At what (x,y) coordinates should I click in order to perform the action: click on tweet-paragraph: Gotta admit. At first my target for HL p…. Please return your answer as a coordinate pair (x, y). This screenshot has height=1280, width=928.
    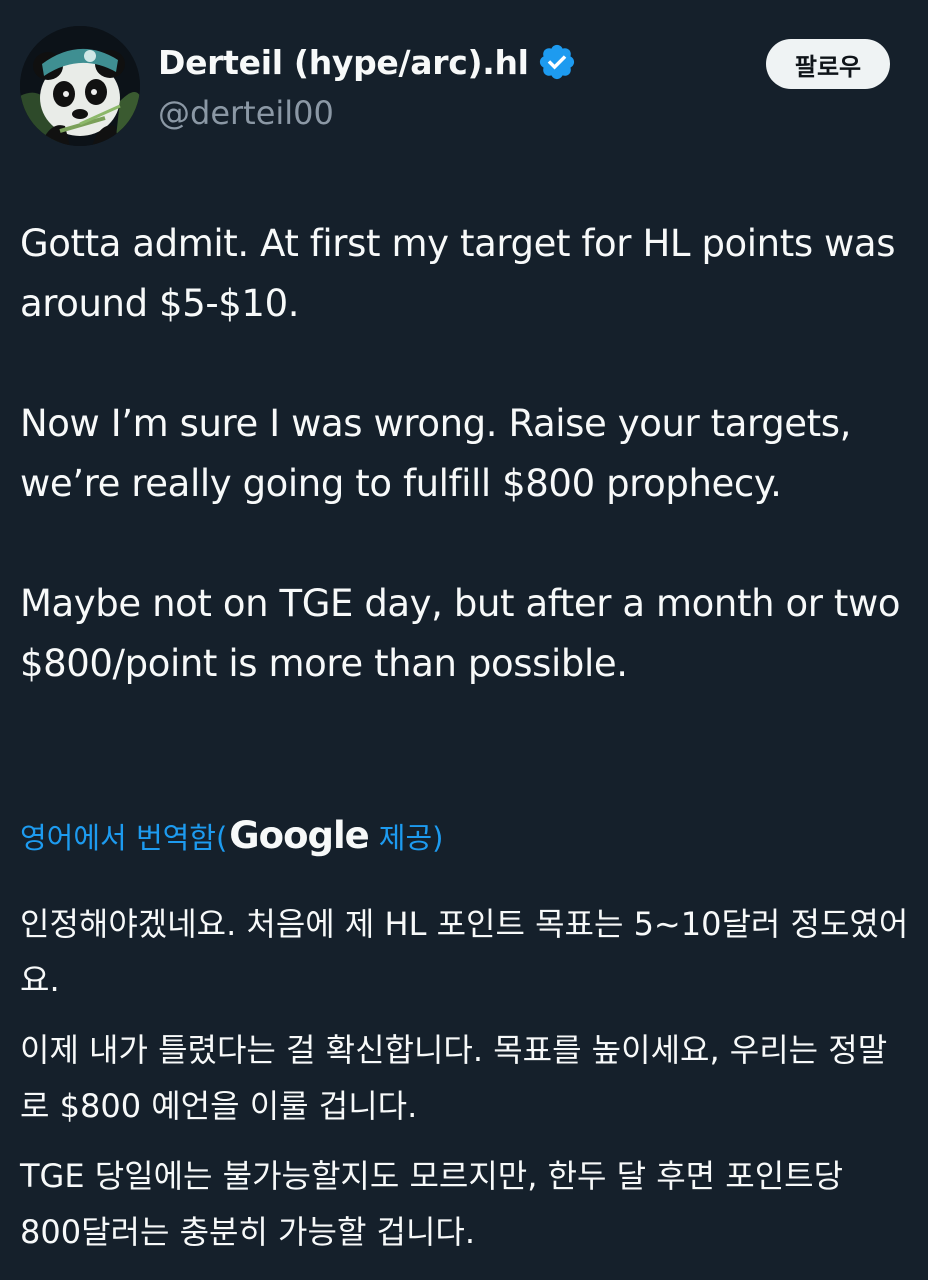
    Looking at the image, I should click on (458, 273).